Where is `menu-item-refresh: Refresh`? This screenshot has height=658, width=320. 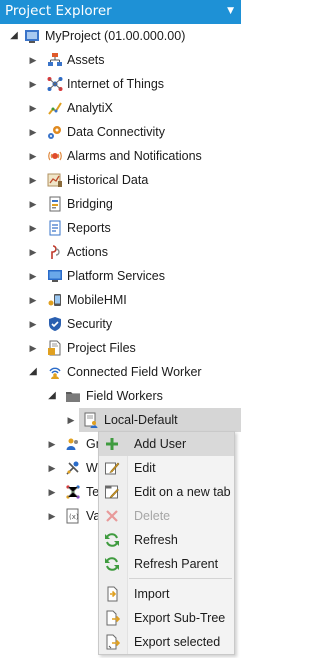
menu-item-refresh: Refresh is located at coordinates (166, 540).